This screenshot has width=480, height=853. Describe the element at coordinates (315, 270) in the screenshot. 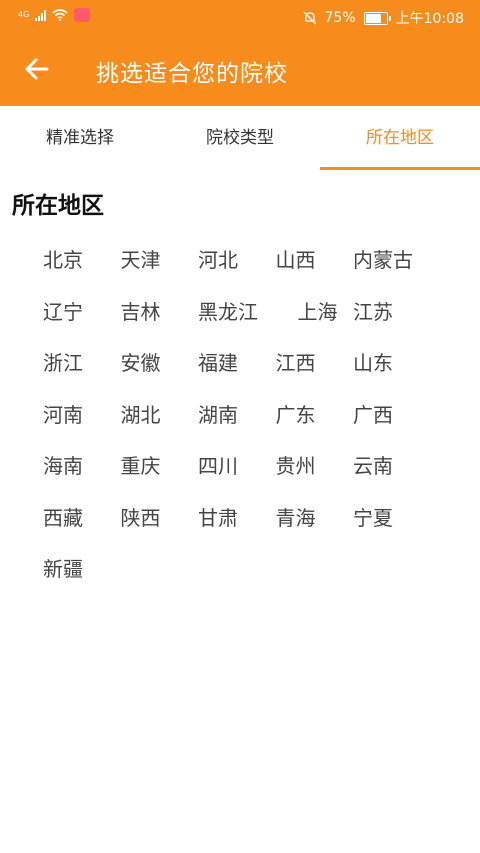

I see `region-item: 山西` at that location.